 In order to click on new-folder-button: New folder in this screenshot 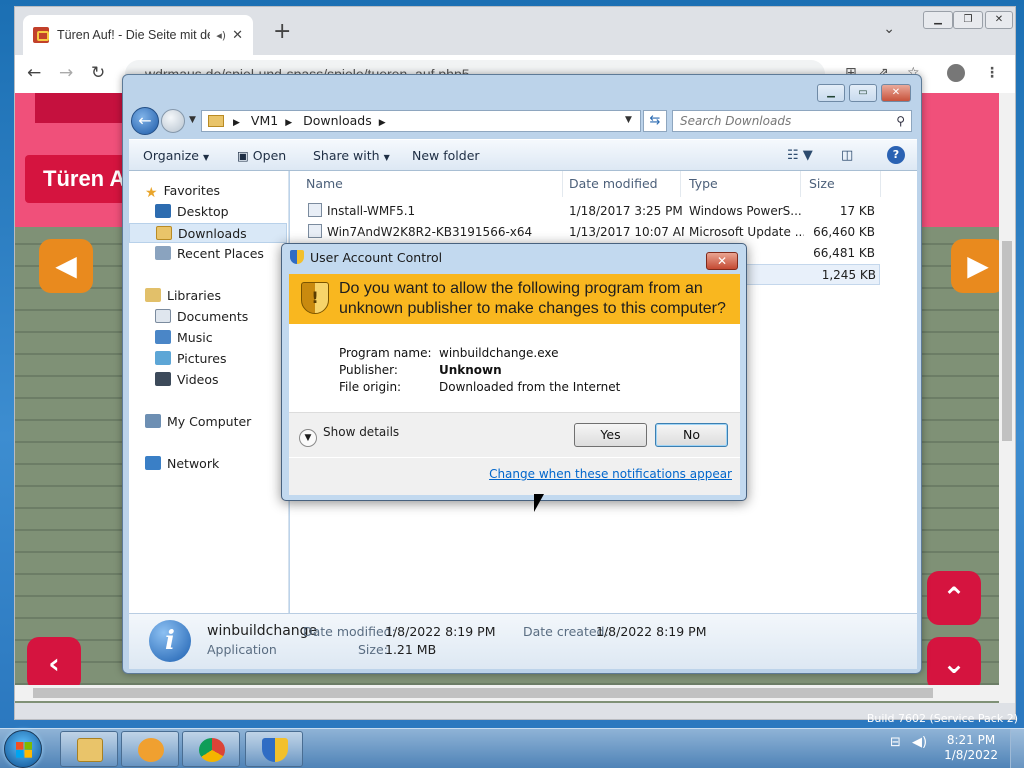, I will do `click(446, 155)`.